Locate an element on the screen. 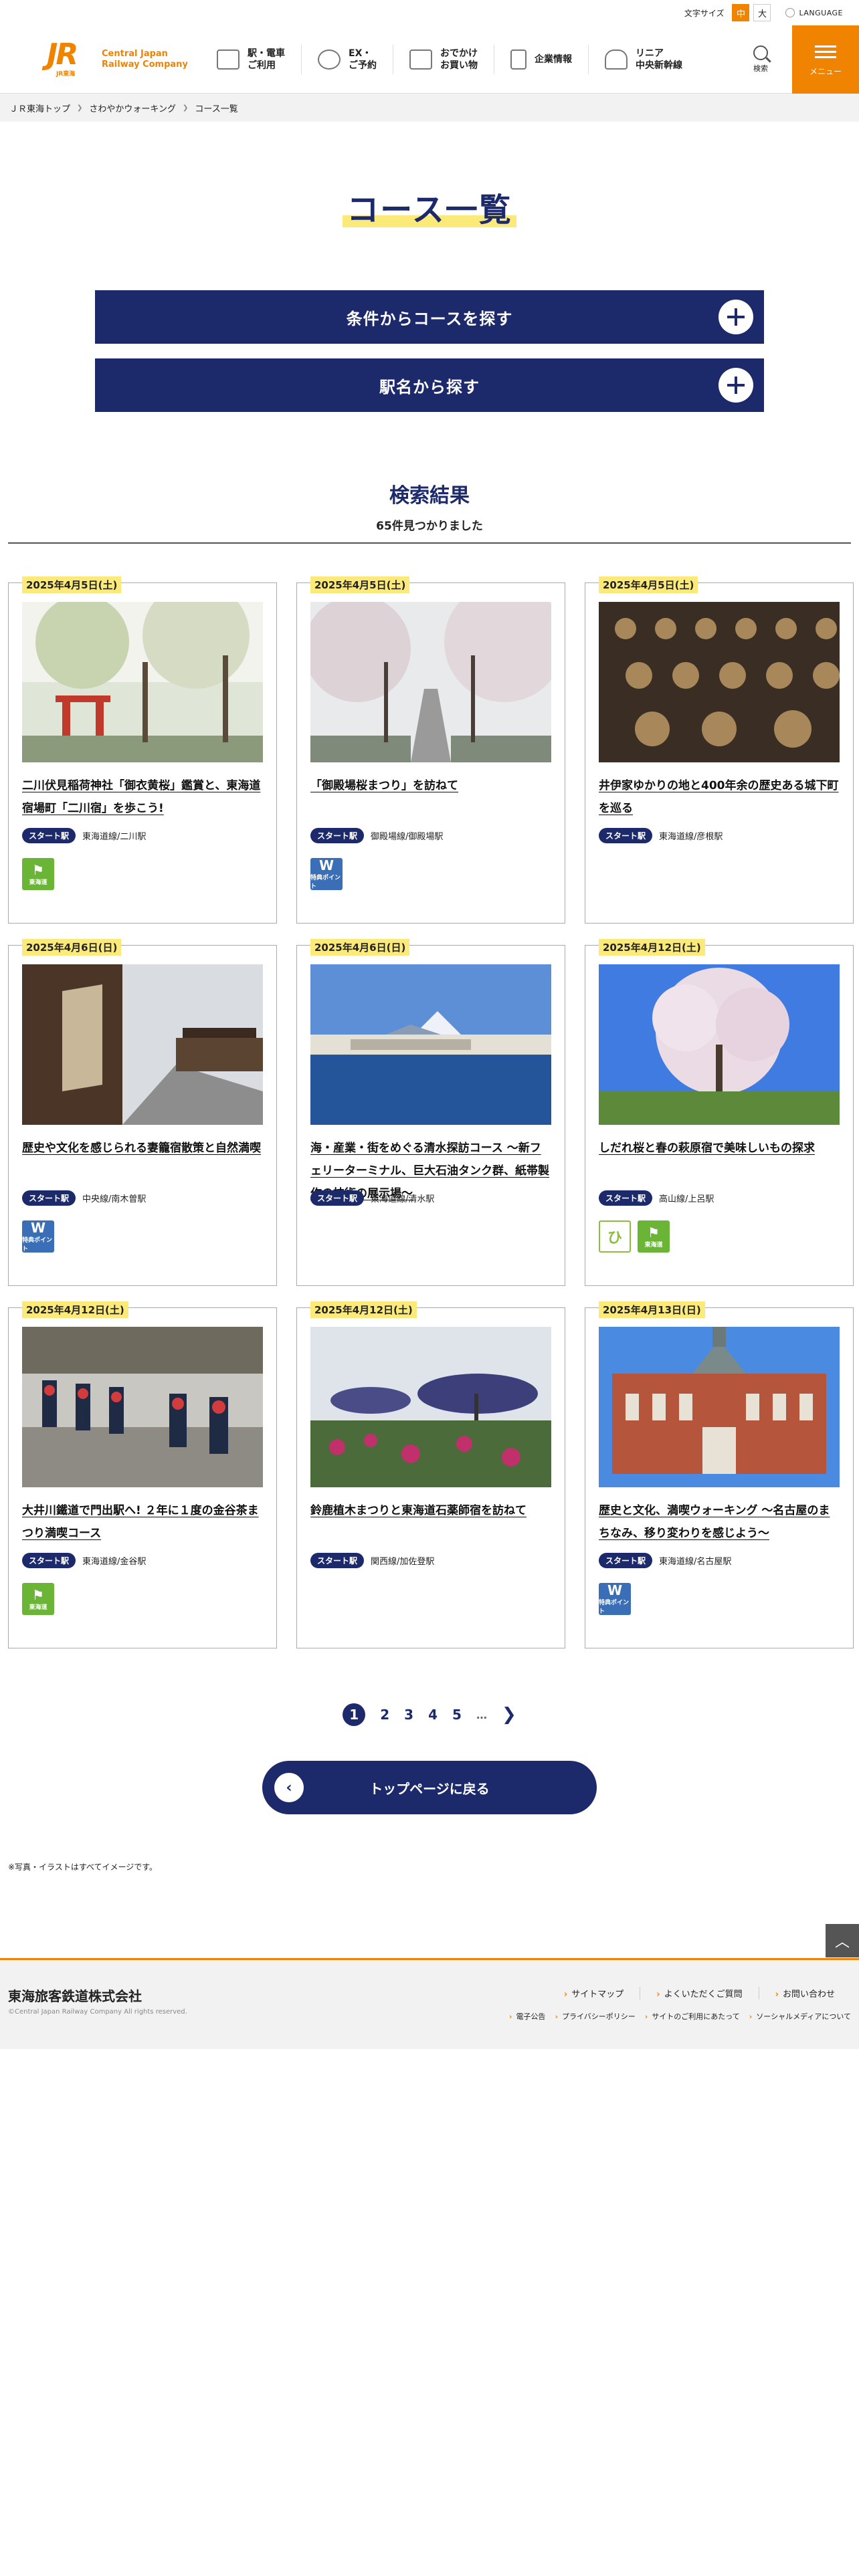  site-logo: JR JR東海 Central Japan Railway Company is located at coordinates (101, 57).